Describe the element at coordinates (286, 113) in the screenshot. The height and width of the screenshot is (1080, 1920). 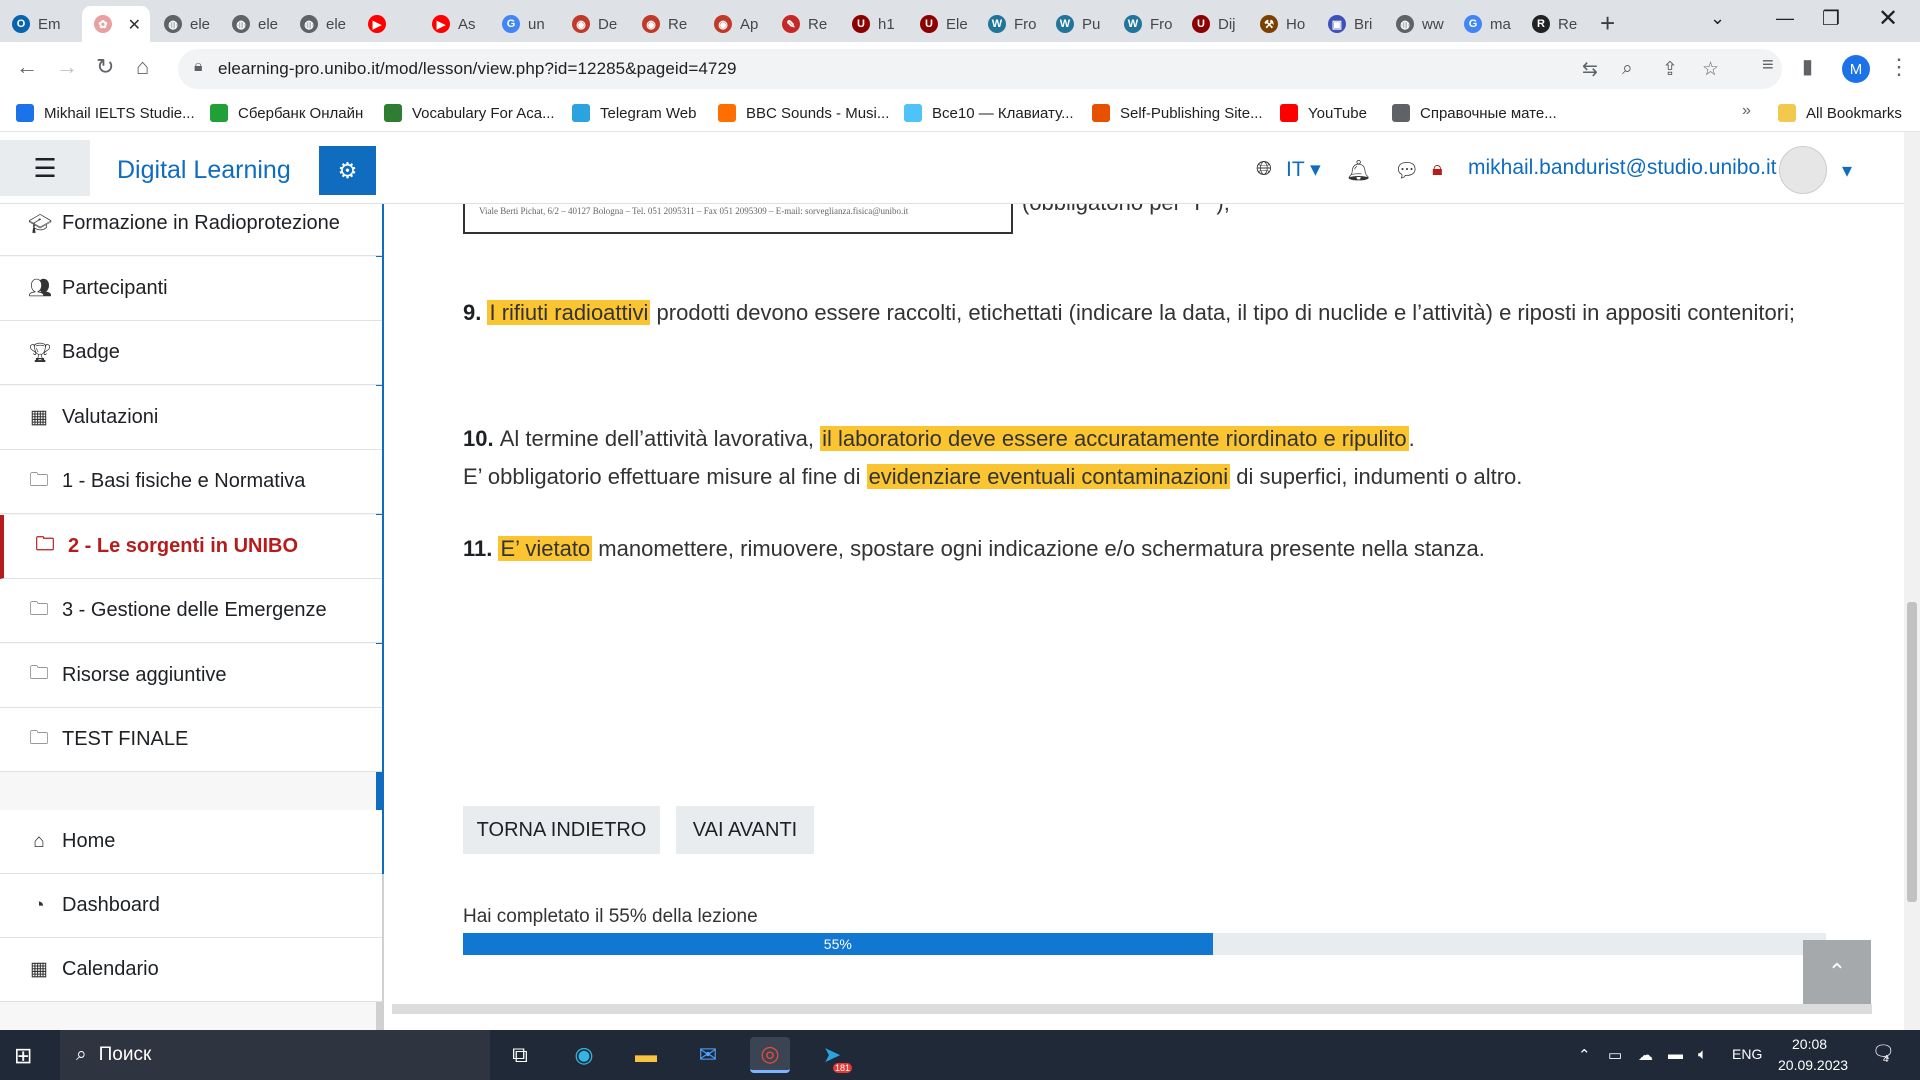
I see `bookmark-item: Сбербанк Онлайн` at that location.